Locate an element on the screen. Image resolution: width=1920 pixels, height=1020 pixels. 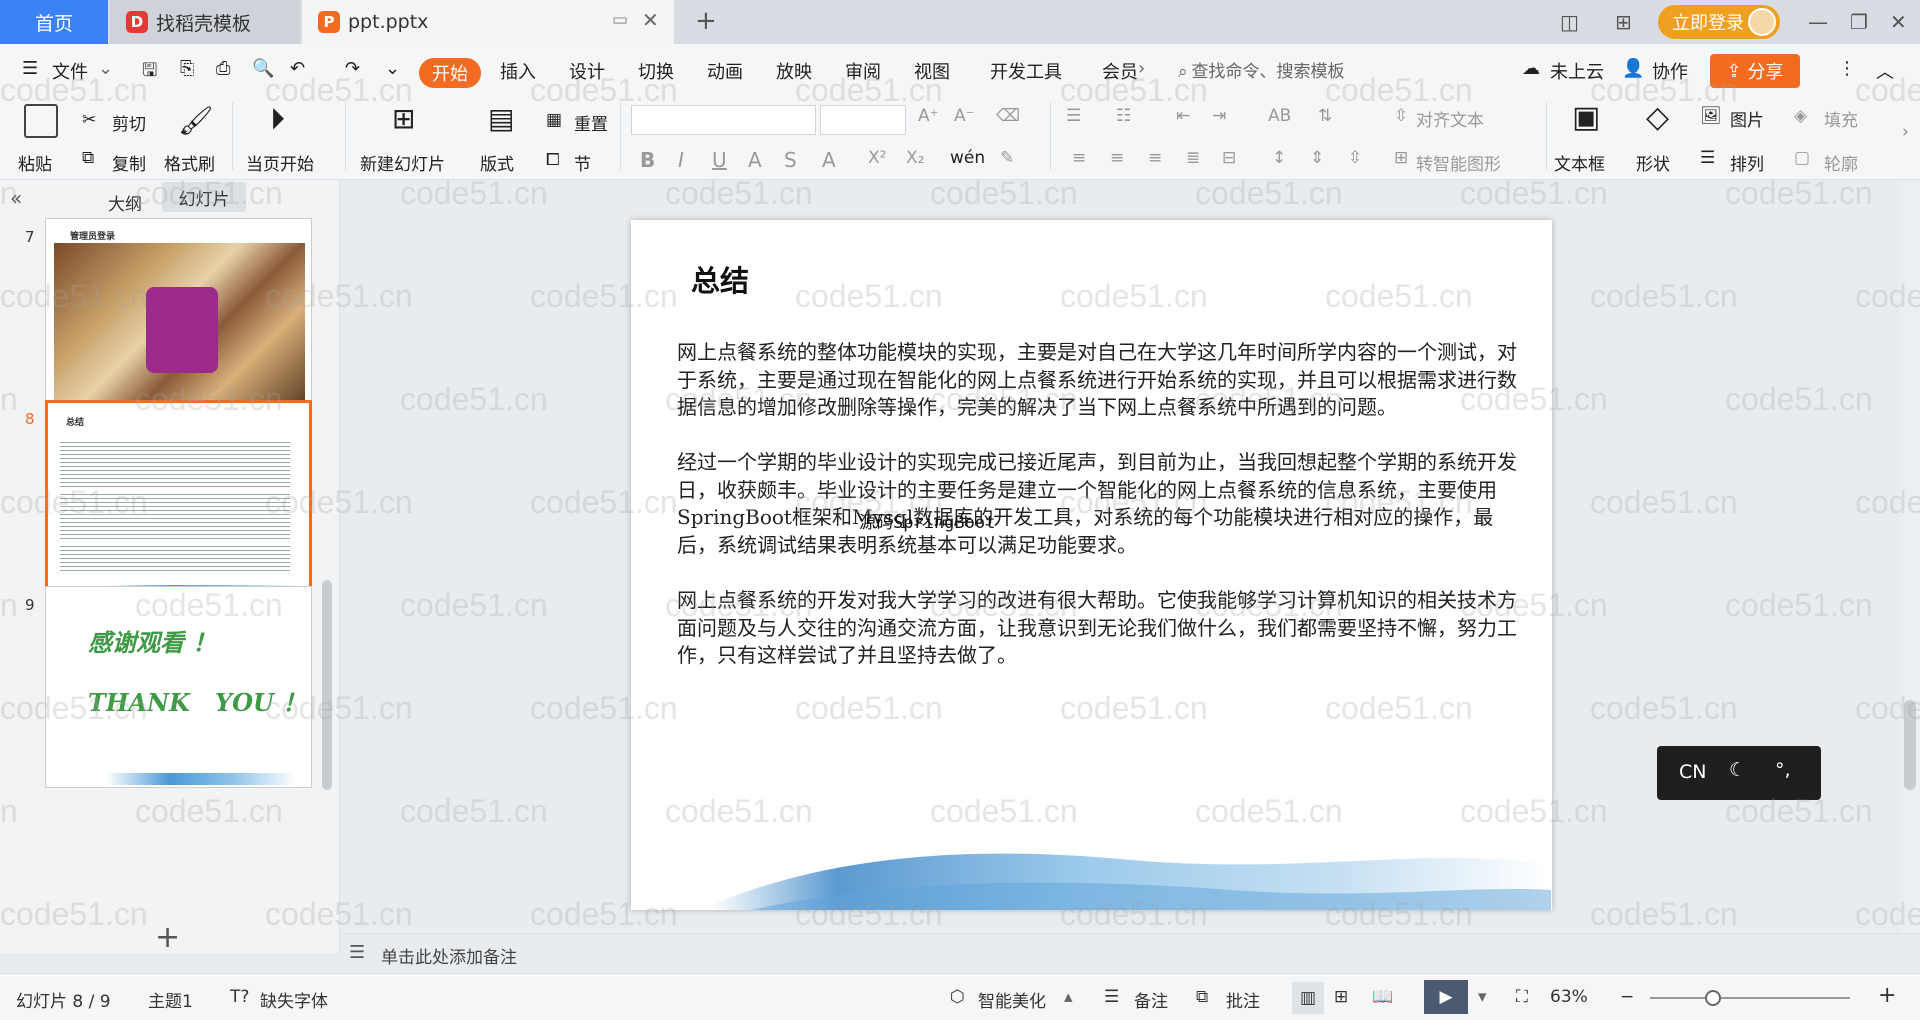
textbox-icon: ▣ is located at coordinates (1586, 117).